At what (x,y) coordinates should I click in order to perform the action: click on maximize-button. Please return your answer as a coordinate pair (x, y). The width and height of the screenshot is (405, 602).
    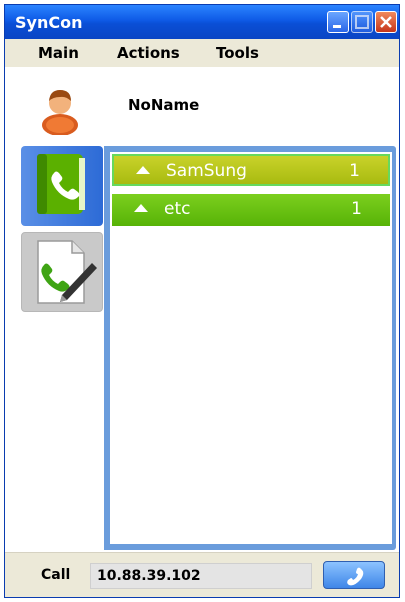
    Looking at the image, I should click on (362, 22).